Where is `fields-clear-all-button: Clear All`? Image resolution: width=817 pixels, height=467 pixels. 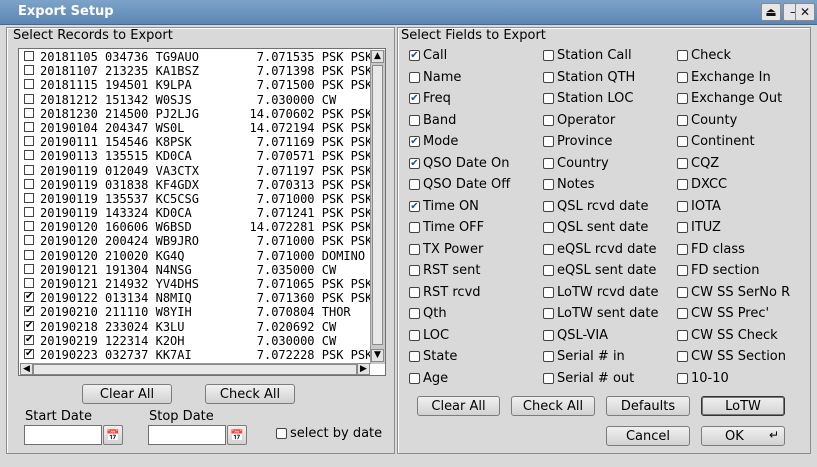 fields-clear-all-button: Clear All is located at coordinates (458, 406).